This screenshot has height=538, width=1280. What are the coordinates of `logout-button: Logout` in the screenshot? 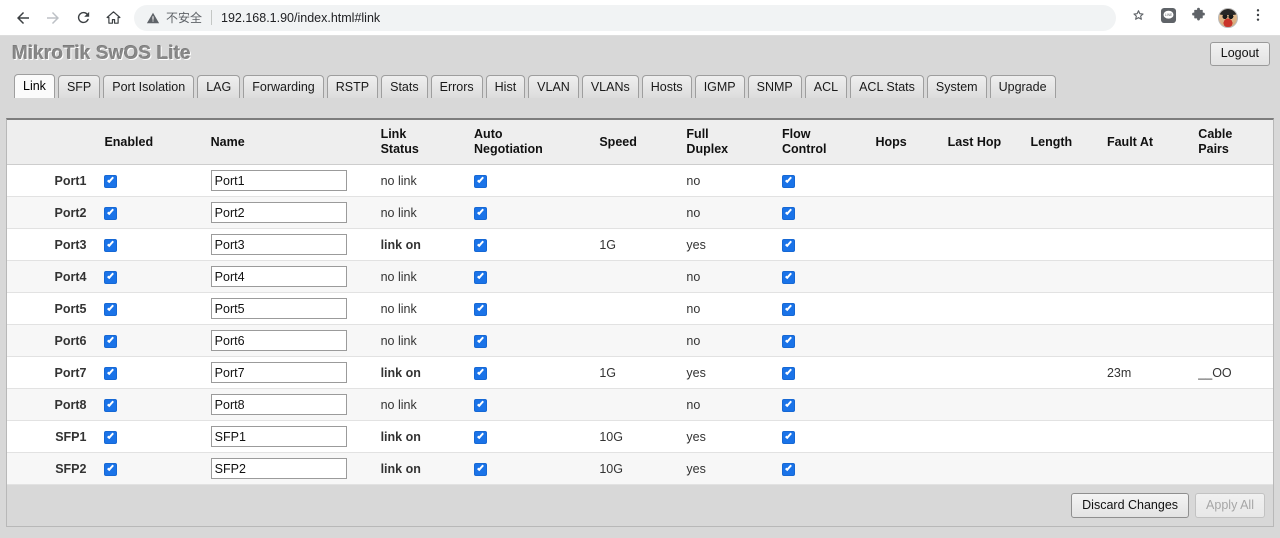 It's located at (1239, 54).